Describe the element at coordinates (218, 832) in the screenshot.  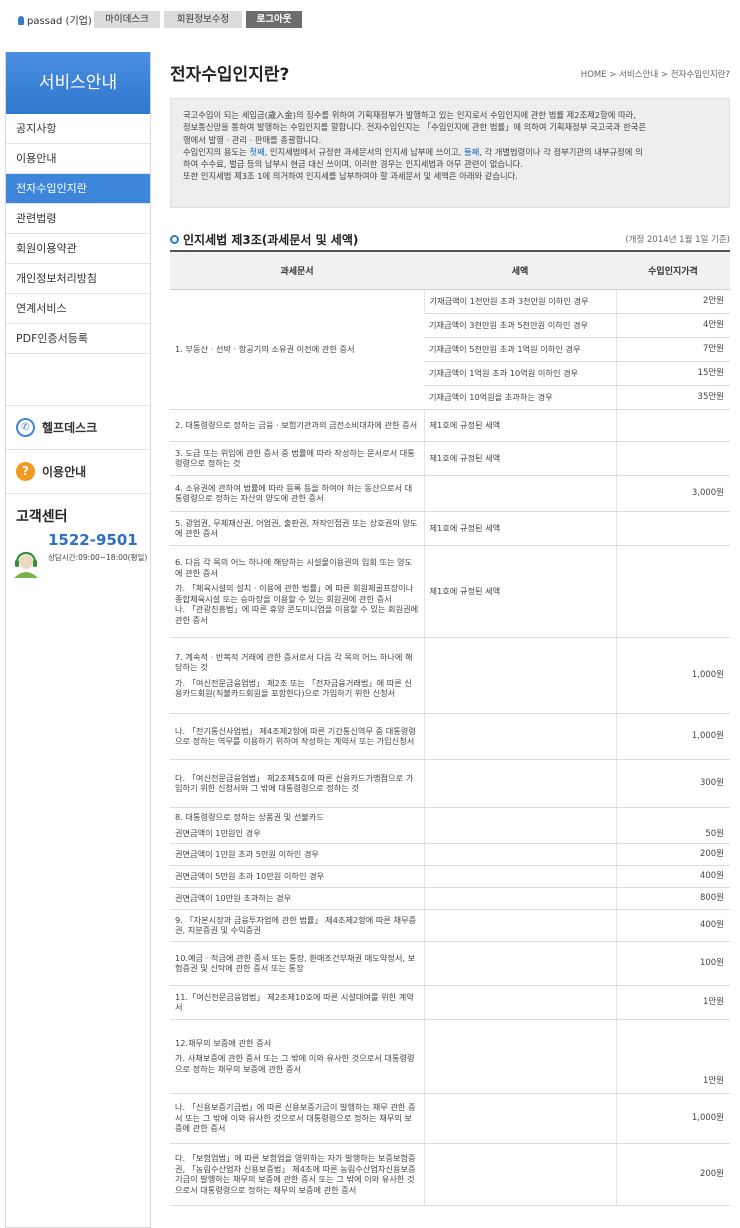
I see `doc-sub: 권면금액이 1만원인 경우` at that location.